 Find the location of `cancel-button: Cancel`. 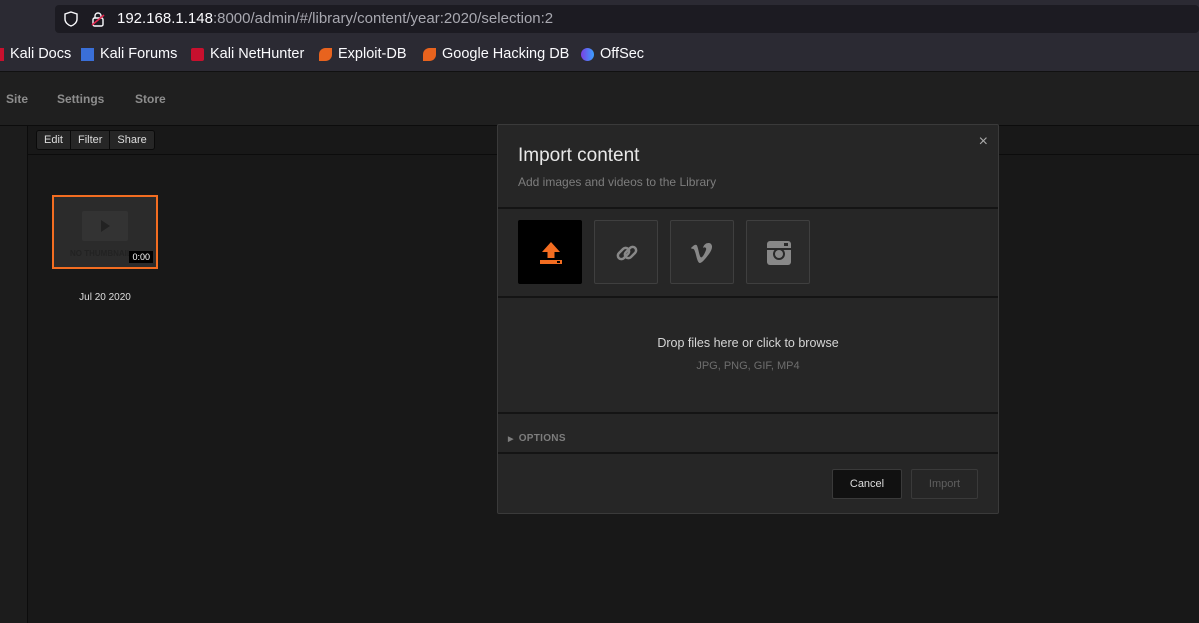

cancel-button: Cancel is located at coordinates (867, 484).